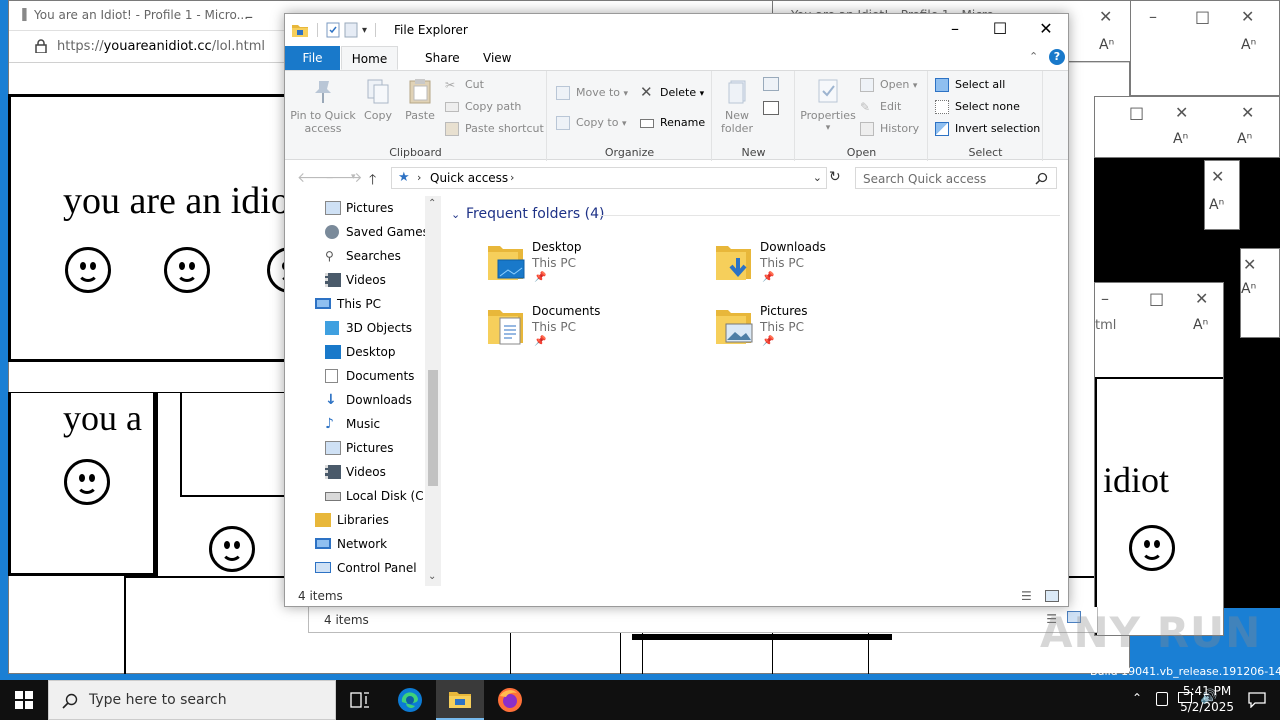 The image size is (1280, 720). Describe the element at coordinates (368, 328) in the screenshot. I see `nav-item-3d-objects: 3D Objects` at that location.